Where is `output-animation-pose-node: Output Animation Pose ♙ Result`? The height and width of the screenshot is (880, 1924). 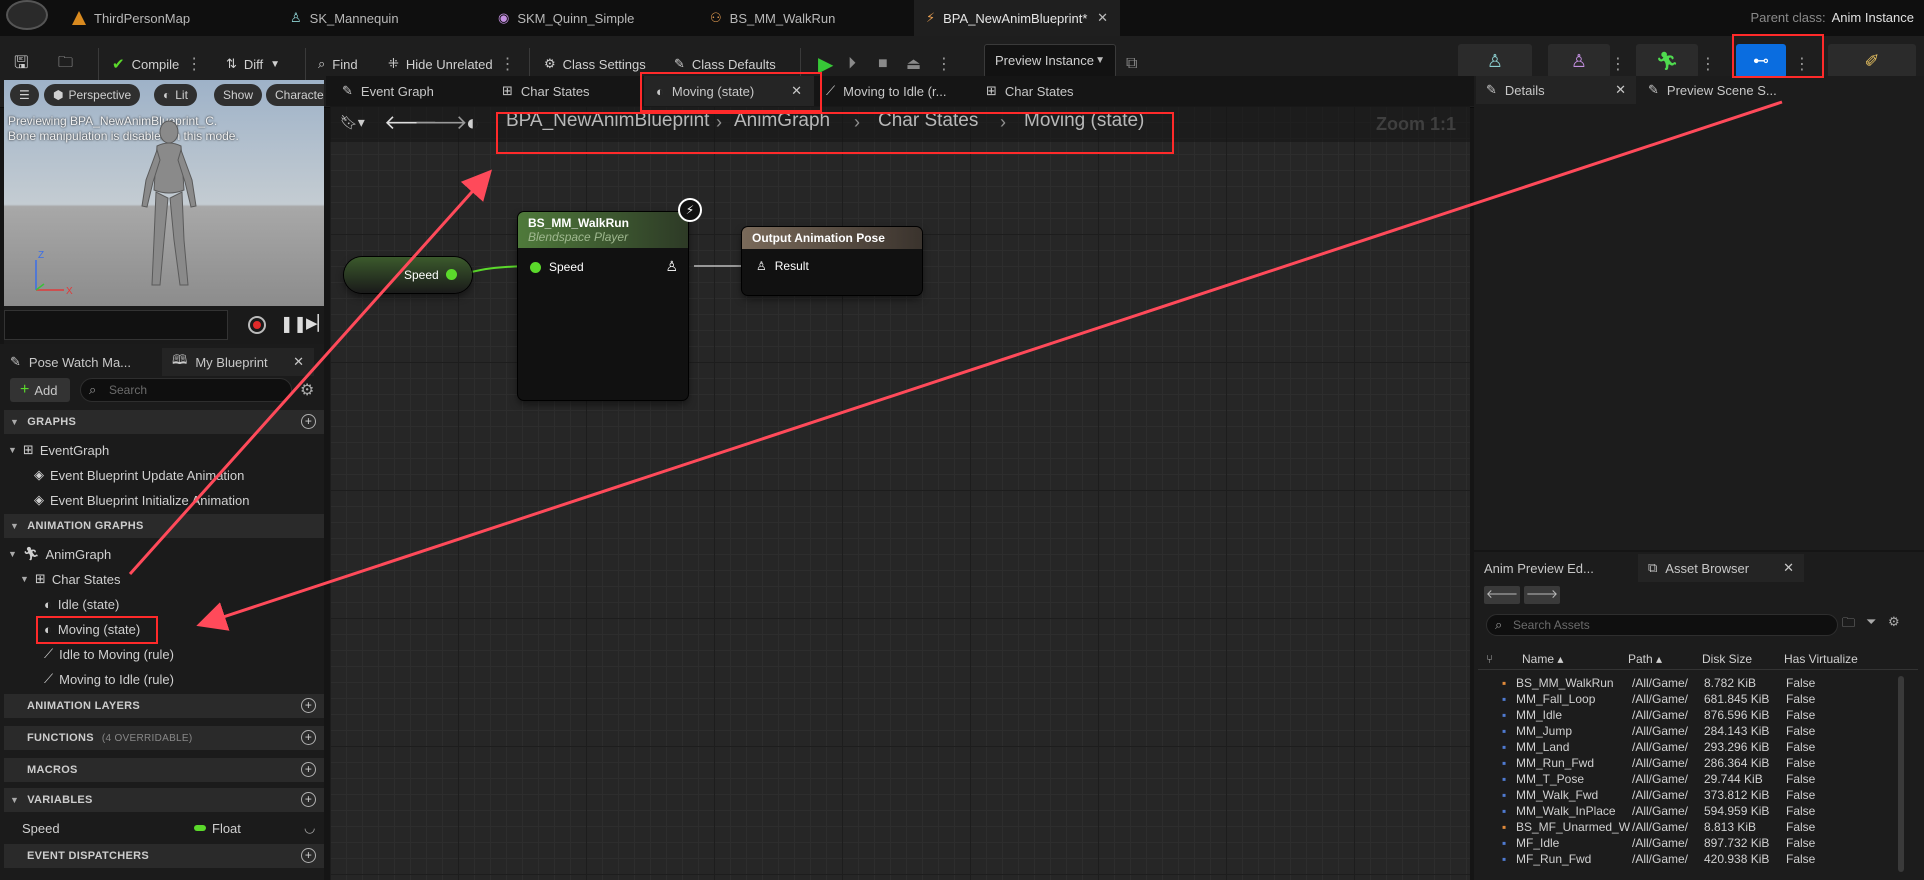
output-animation-pose-node: Output Animation Pose ♙ Result is located at coordinates (832, 261).